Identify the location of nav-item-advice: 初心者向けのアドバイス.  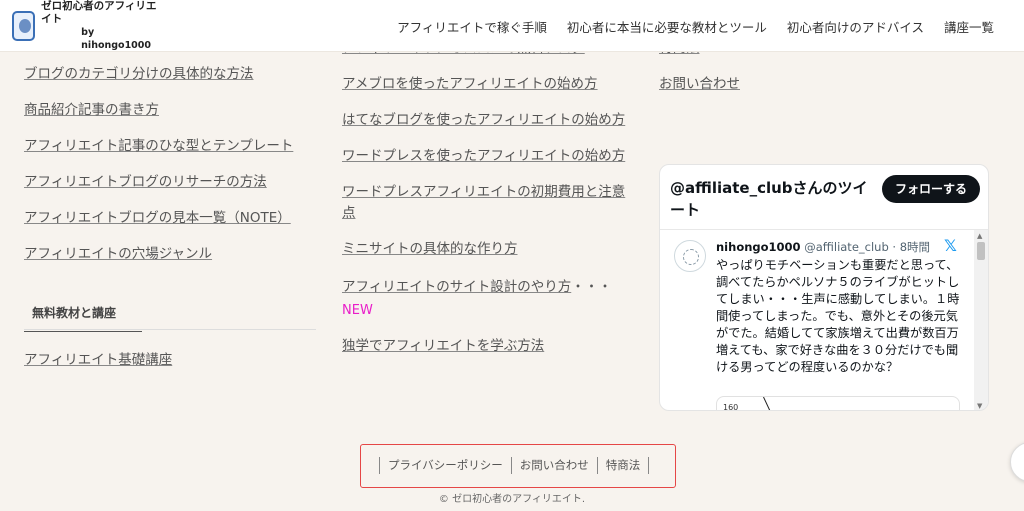
(855, 26).